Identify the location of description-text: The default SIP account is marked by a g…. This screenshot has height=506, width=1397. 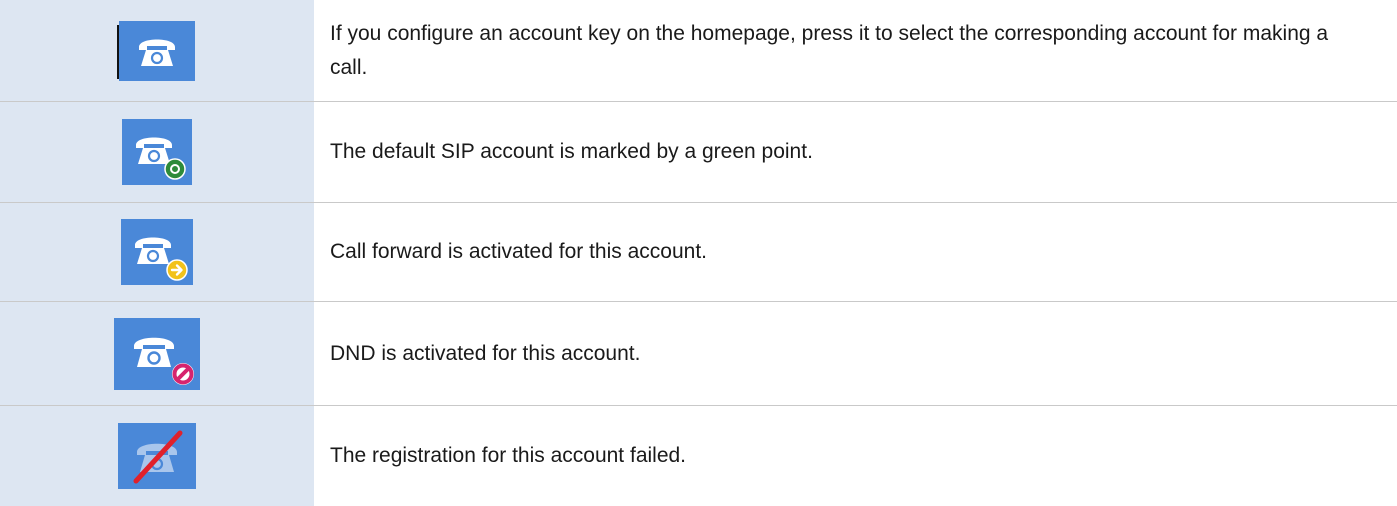
(571, 151).